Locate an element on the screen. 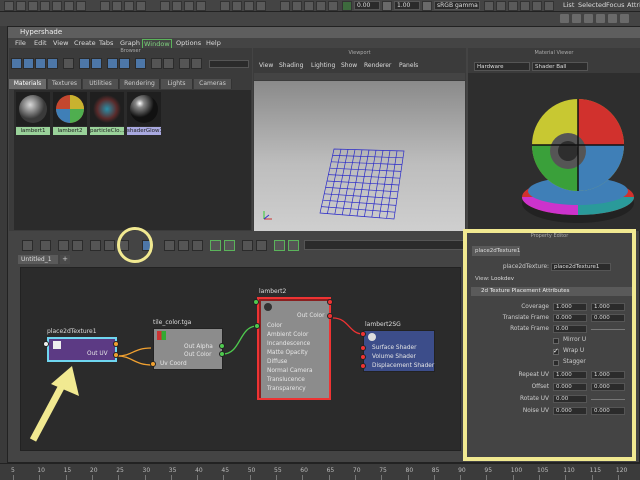 The width and height of the screenshot is (640, 480). menu-help: Help is located at coordinates (213, 43).